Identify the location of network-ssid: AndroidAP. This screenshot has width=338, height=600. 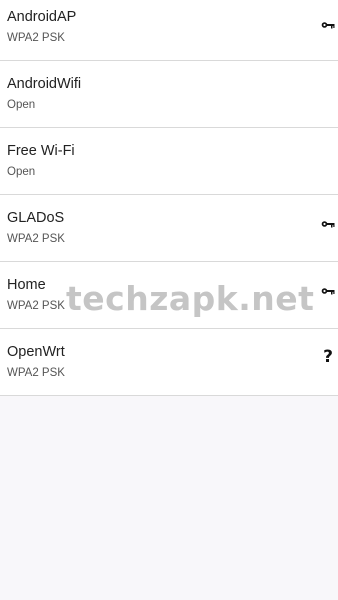
(42, 17).